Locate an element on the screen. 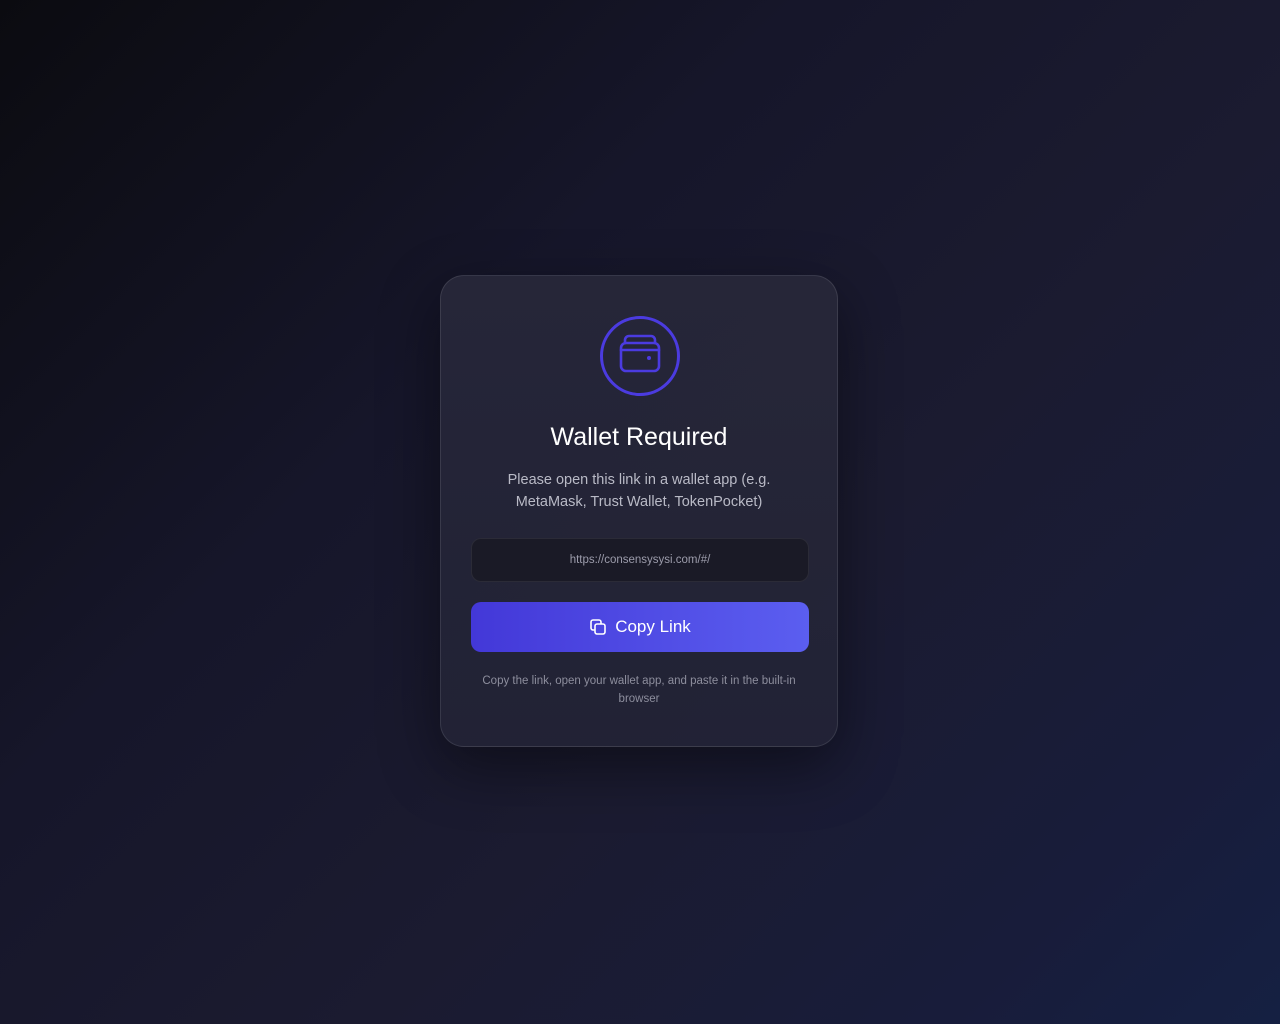 The image size is (1280, 1024). copy-link-label: Copy Link is located at coordinates (653, 626).